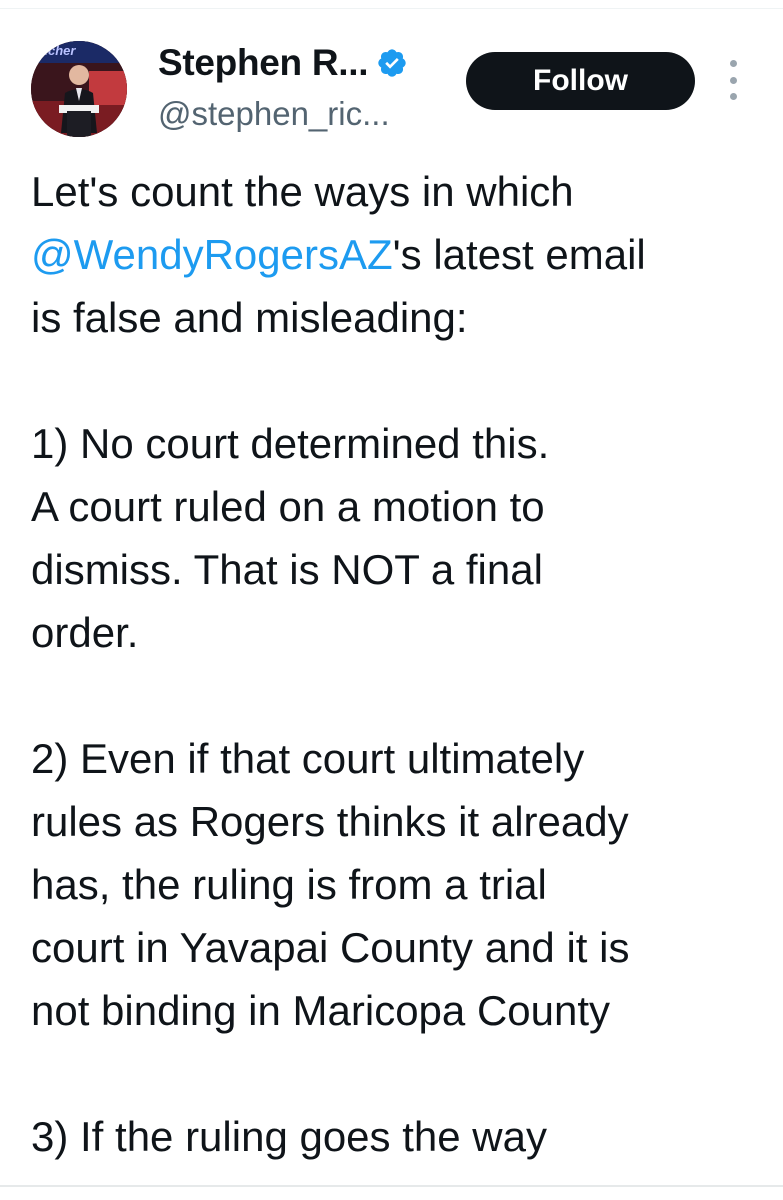 The height and width of the screenshot is (1200, 783). What do you see at coordinates (391, 1186) in the screenshot?
I see `bottom-divider` at bounding box center [391, 1186].